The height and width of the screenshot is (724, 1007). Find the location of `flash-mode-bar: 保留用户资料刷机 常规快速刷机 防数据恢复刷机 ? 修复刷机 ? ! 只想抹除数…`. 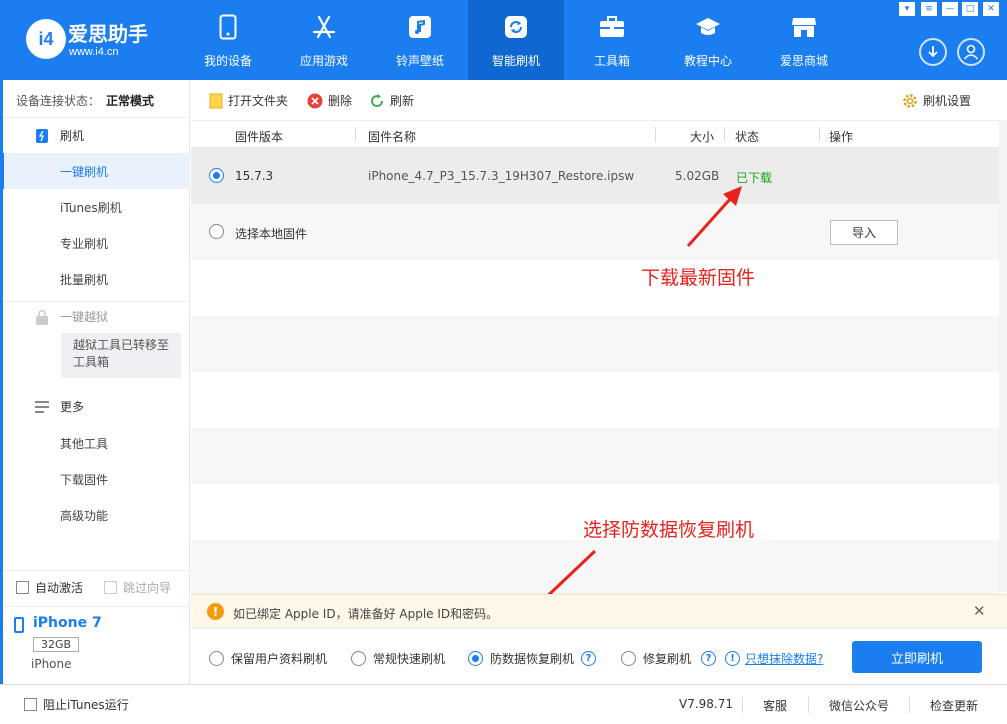

flash-mode-bar: 保留用户资料刷机 常规快速刷机 防数据恢复刷机 ? 修复刷机 ? ! 只想抹除数… is located at coordinates (599, 656).